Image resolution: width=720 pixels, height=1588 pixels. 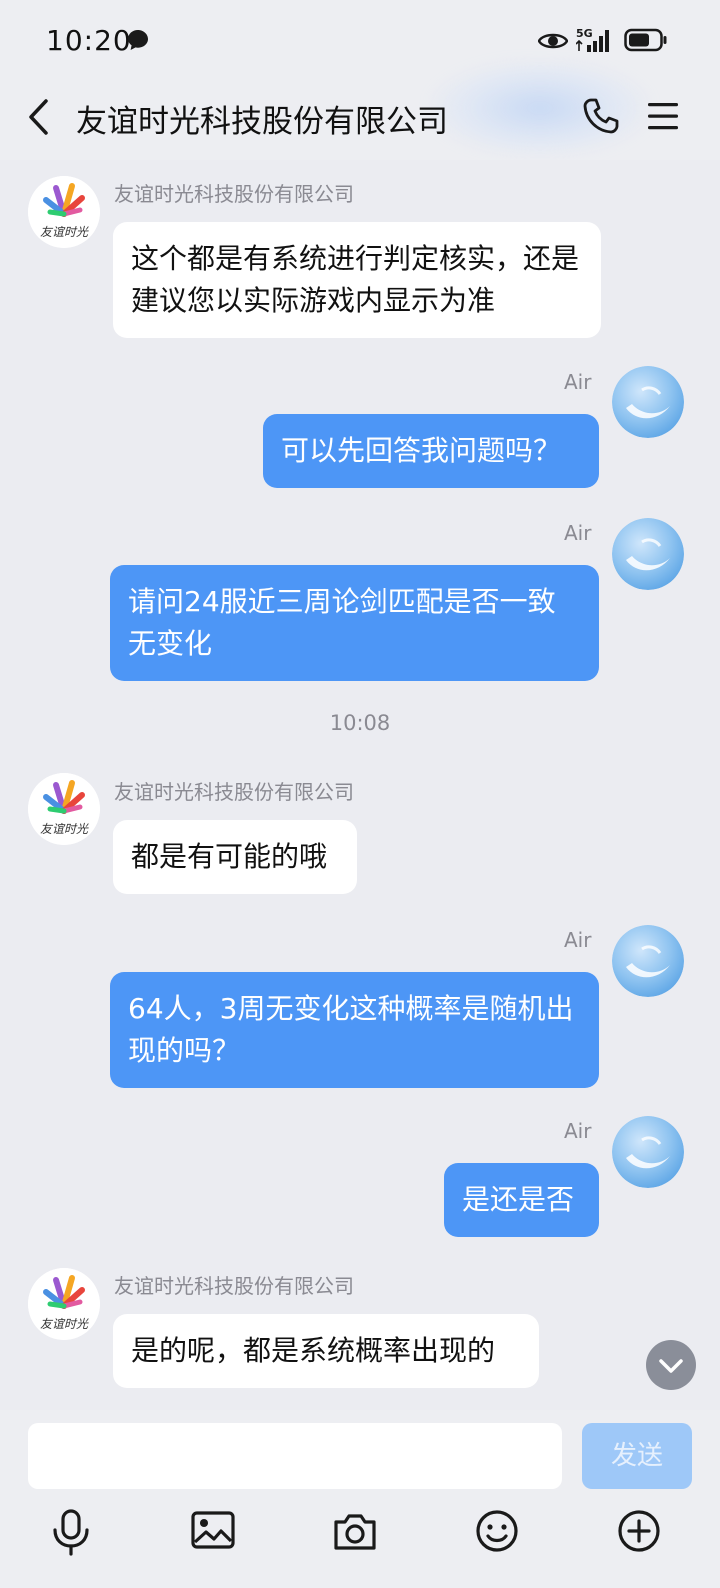 What do you see at coordinates (497, 1533) in the screenshot?
I see `emoji-icon` at bounding box center [497, 1533].